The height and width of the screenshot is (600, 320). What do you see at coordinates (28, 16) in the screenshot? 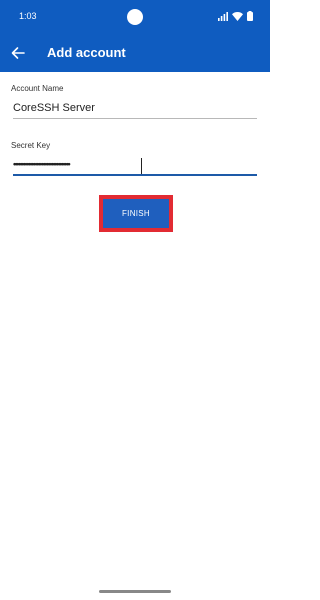
I see `status-time: 1:03` at bounding box center [28, 16].